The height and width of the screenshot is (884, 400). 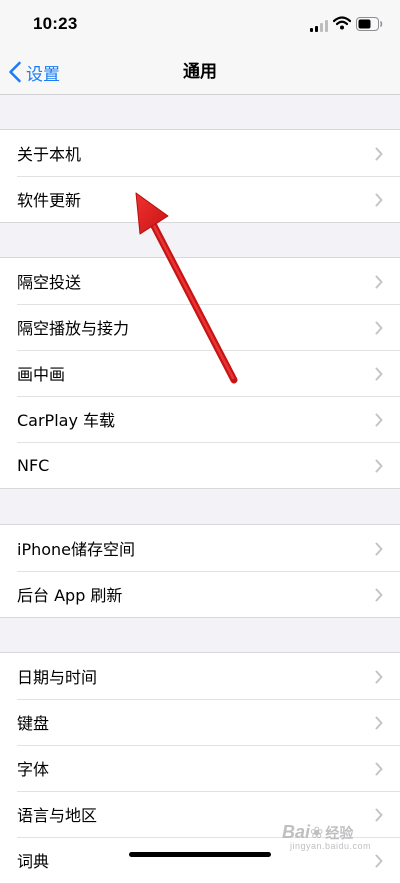 What do you see at coordinates (57, 815) in the screenshot?
I see `list-item-label: 语言与地区` at bounding box center [57, 815].